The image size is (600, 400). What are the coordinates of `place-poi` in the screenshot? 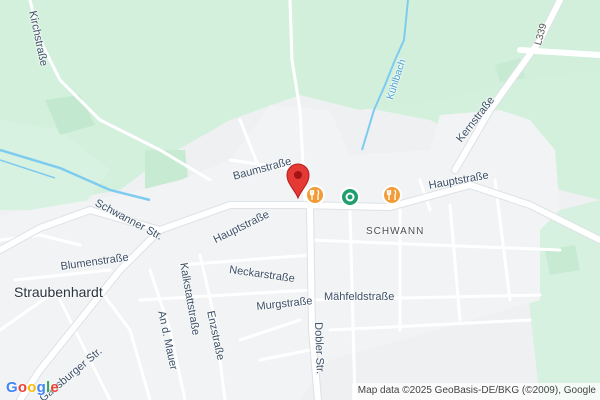 It's located at (350, 197).